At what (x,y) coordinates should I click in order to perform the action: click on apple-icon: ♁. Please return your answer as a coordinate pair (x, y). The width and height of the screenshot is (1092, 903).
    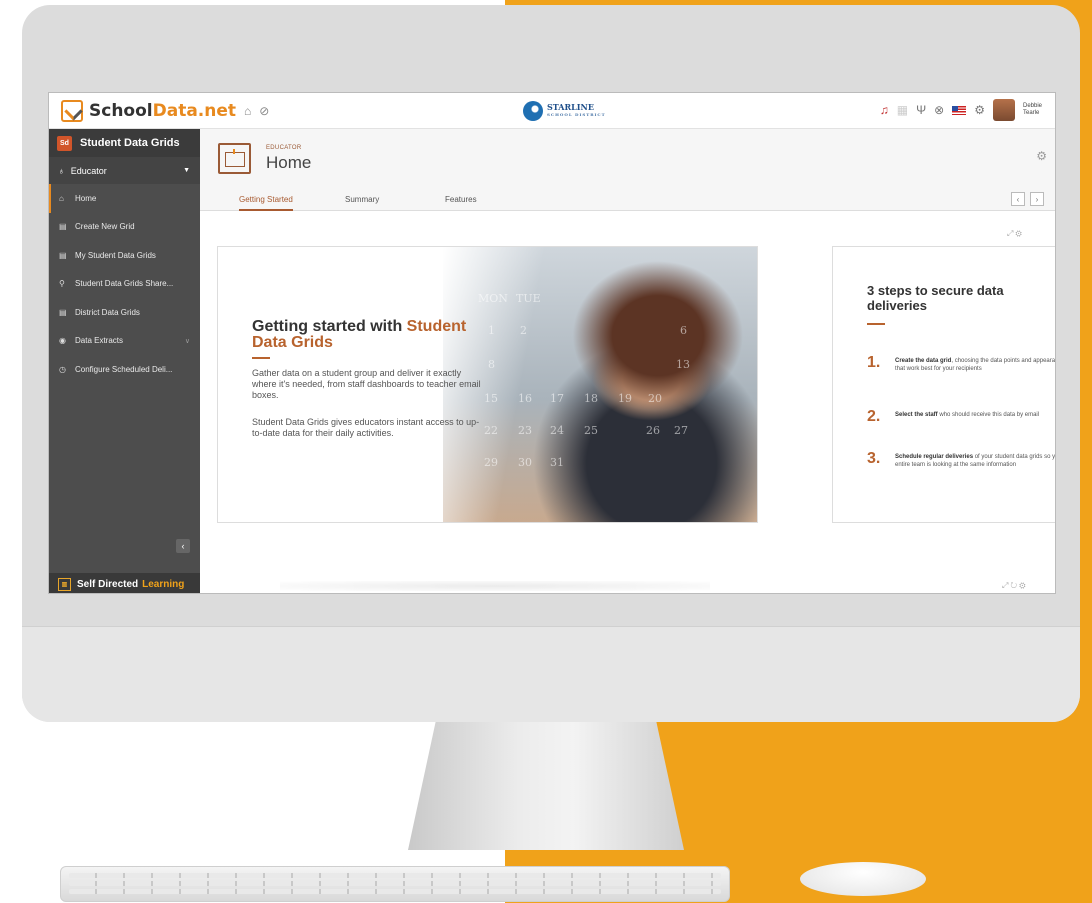
    Looking at the image, I should click on (61, 170).